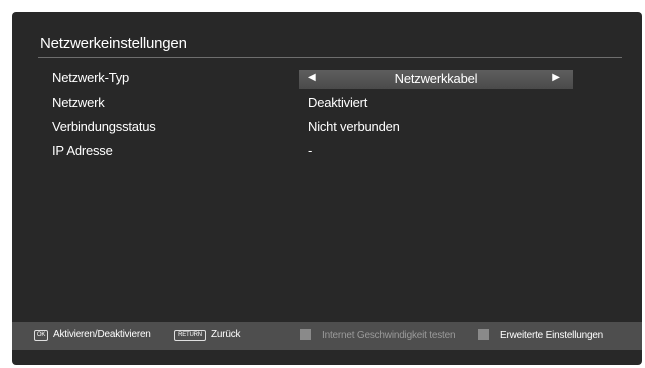 Image resolution: width=645 pixels, height=368 pixels. Describe the element at coordinates (332, 153) in the screenshot. I see `setting-row-ip-address: IP Adresse -` at that location.